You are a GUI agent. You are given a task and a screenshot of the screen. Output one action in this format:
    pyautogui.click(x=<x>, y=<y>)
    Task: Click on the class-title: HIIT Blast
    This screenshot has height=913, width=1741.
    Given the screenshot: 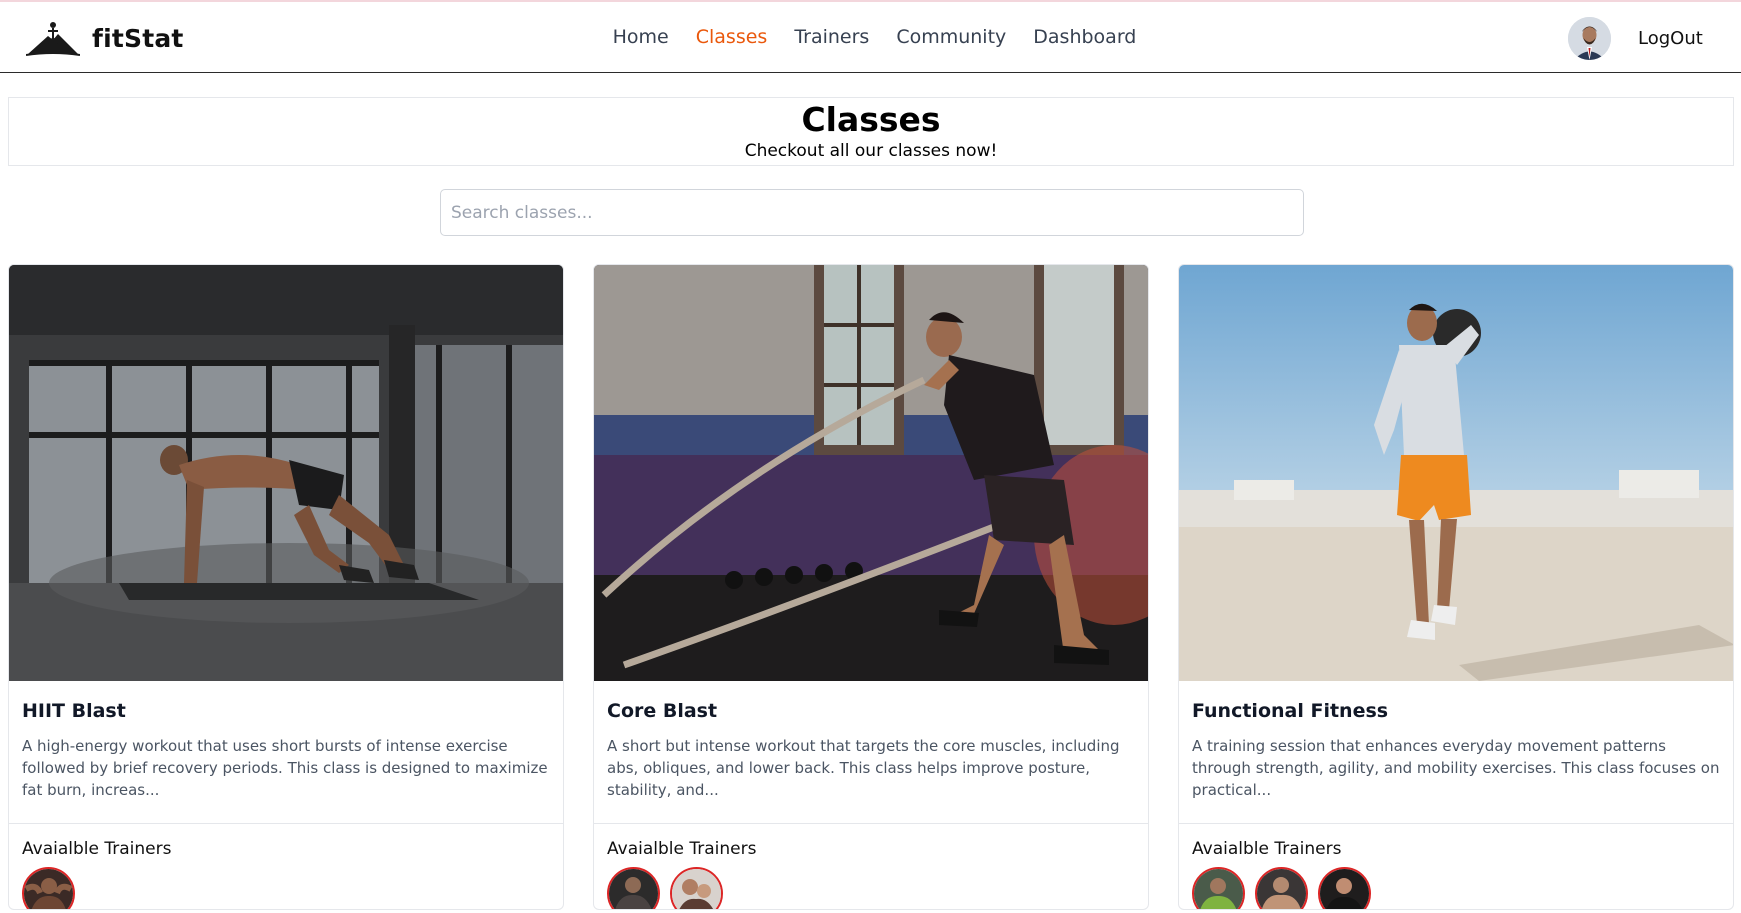 What is the action you would take?
    pyautogui.click(x=74, y=711)
    